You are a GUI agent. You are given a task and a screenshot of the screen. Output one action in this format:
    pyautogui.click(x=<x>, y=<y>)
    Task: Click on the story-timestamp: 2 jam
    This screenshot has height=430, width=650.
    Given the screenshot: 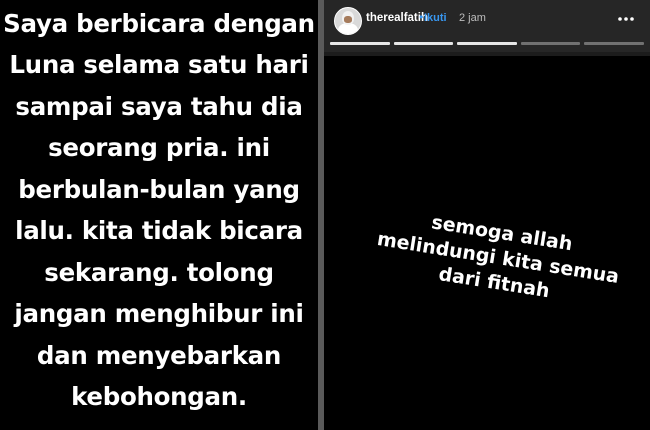 What is the action you would take?
    pyautogui.click(x=472, y=18)
    